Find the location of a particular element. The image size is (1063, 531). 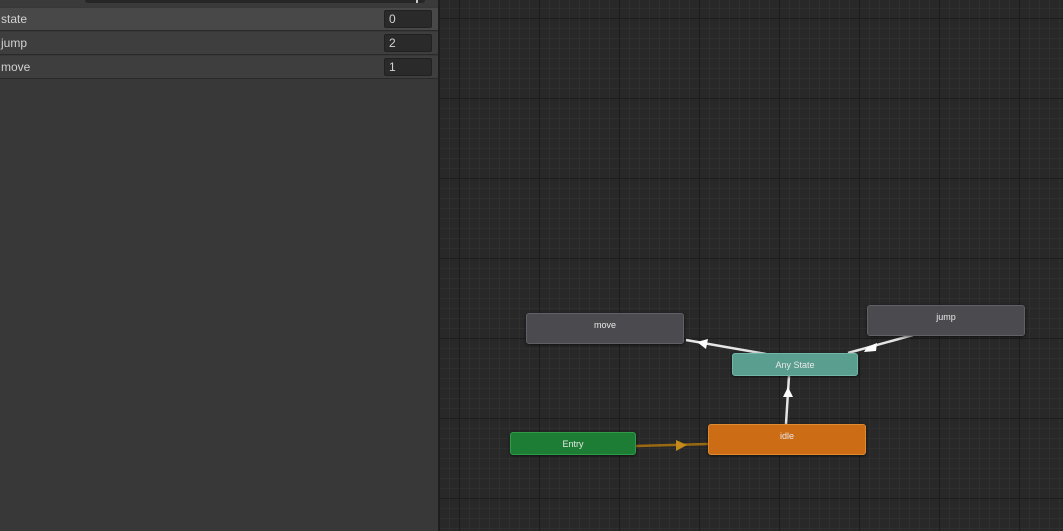

state-node-jump: jump is located at coordinates (946, 320).